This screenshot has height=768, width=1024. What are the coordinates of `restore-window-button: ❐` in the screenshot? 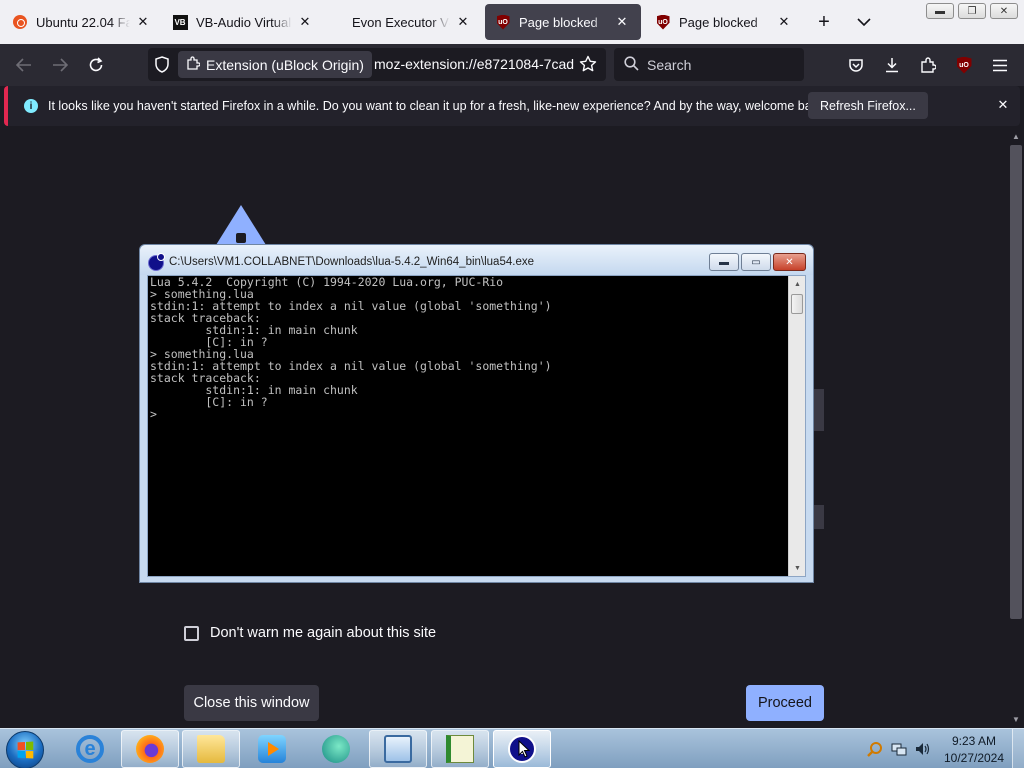 It's located at (972, 11).